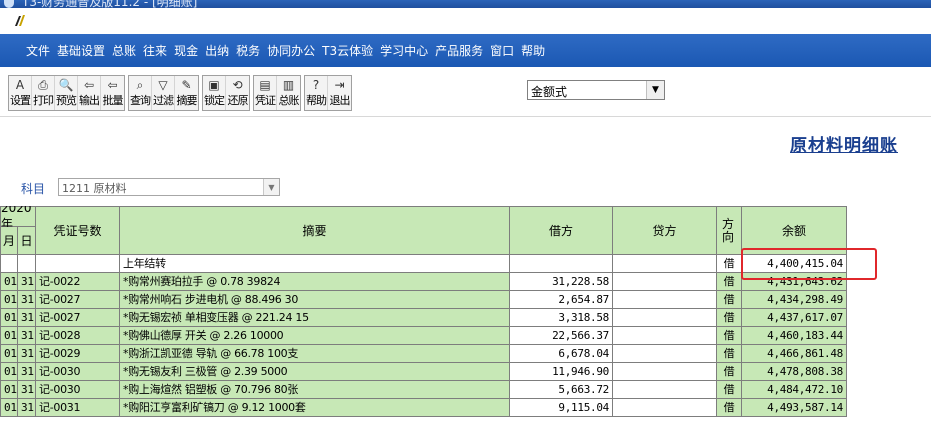  I want to click on summary-header: 摘要, so click(315, 230).